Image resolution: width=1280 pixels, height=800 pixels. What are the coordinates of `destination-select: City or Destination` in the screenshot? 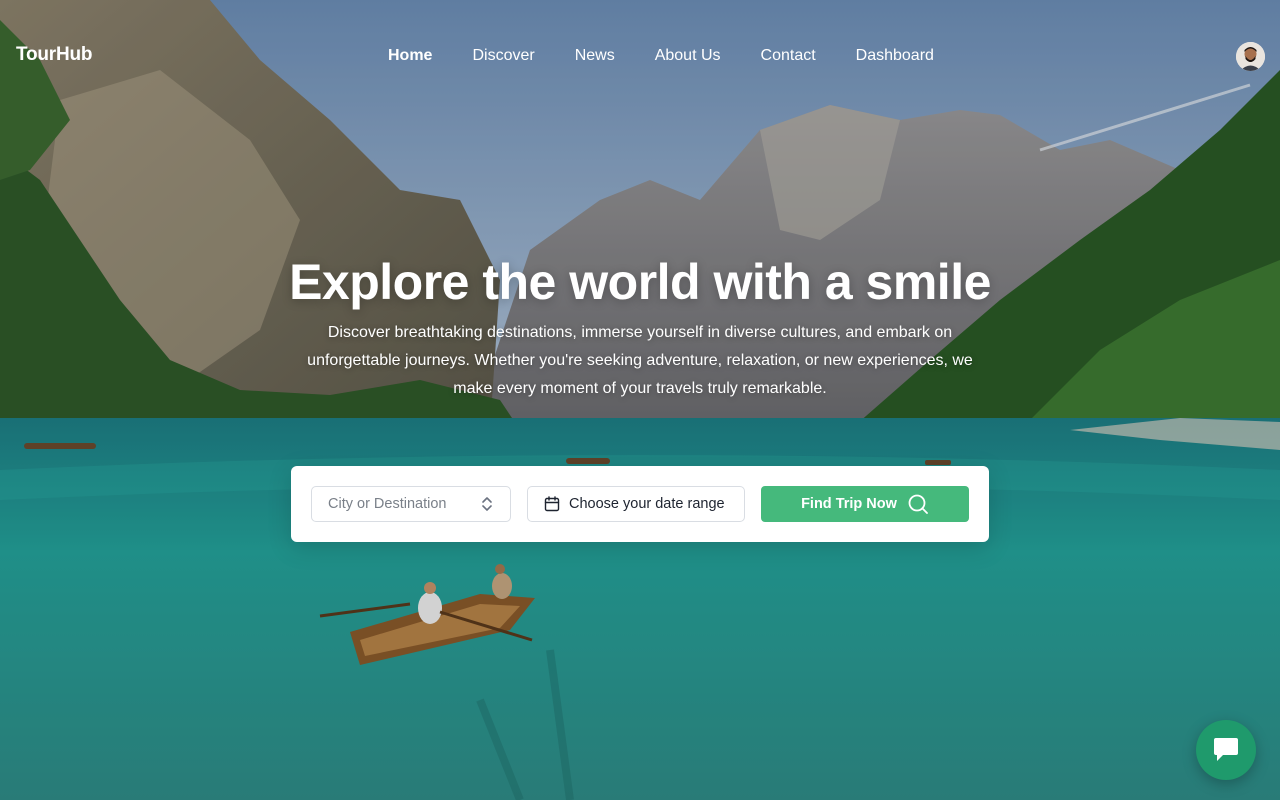 It's located at (411, 504).